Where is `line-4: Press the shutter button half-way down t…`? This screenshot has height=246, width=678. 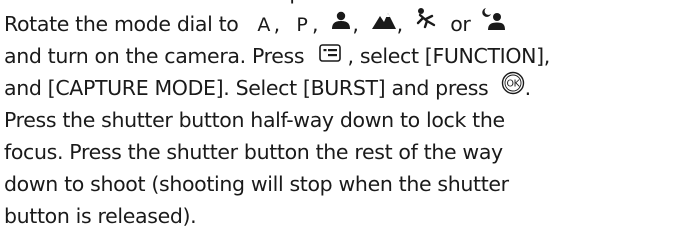
line-4: Press the shutter button half-way down t… is located at coordinates (254, 120).